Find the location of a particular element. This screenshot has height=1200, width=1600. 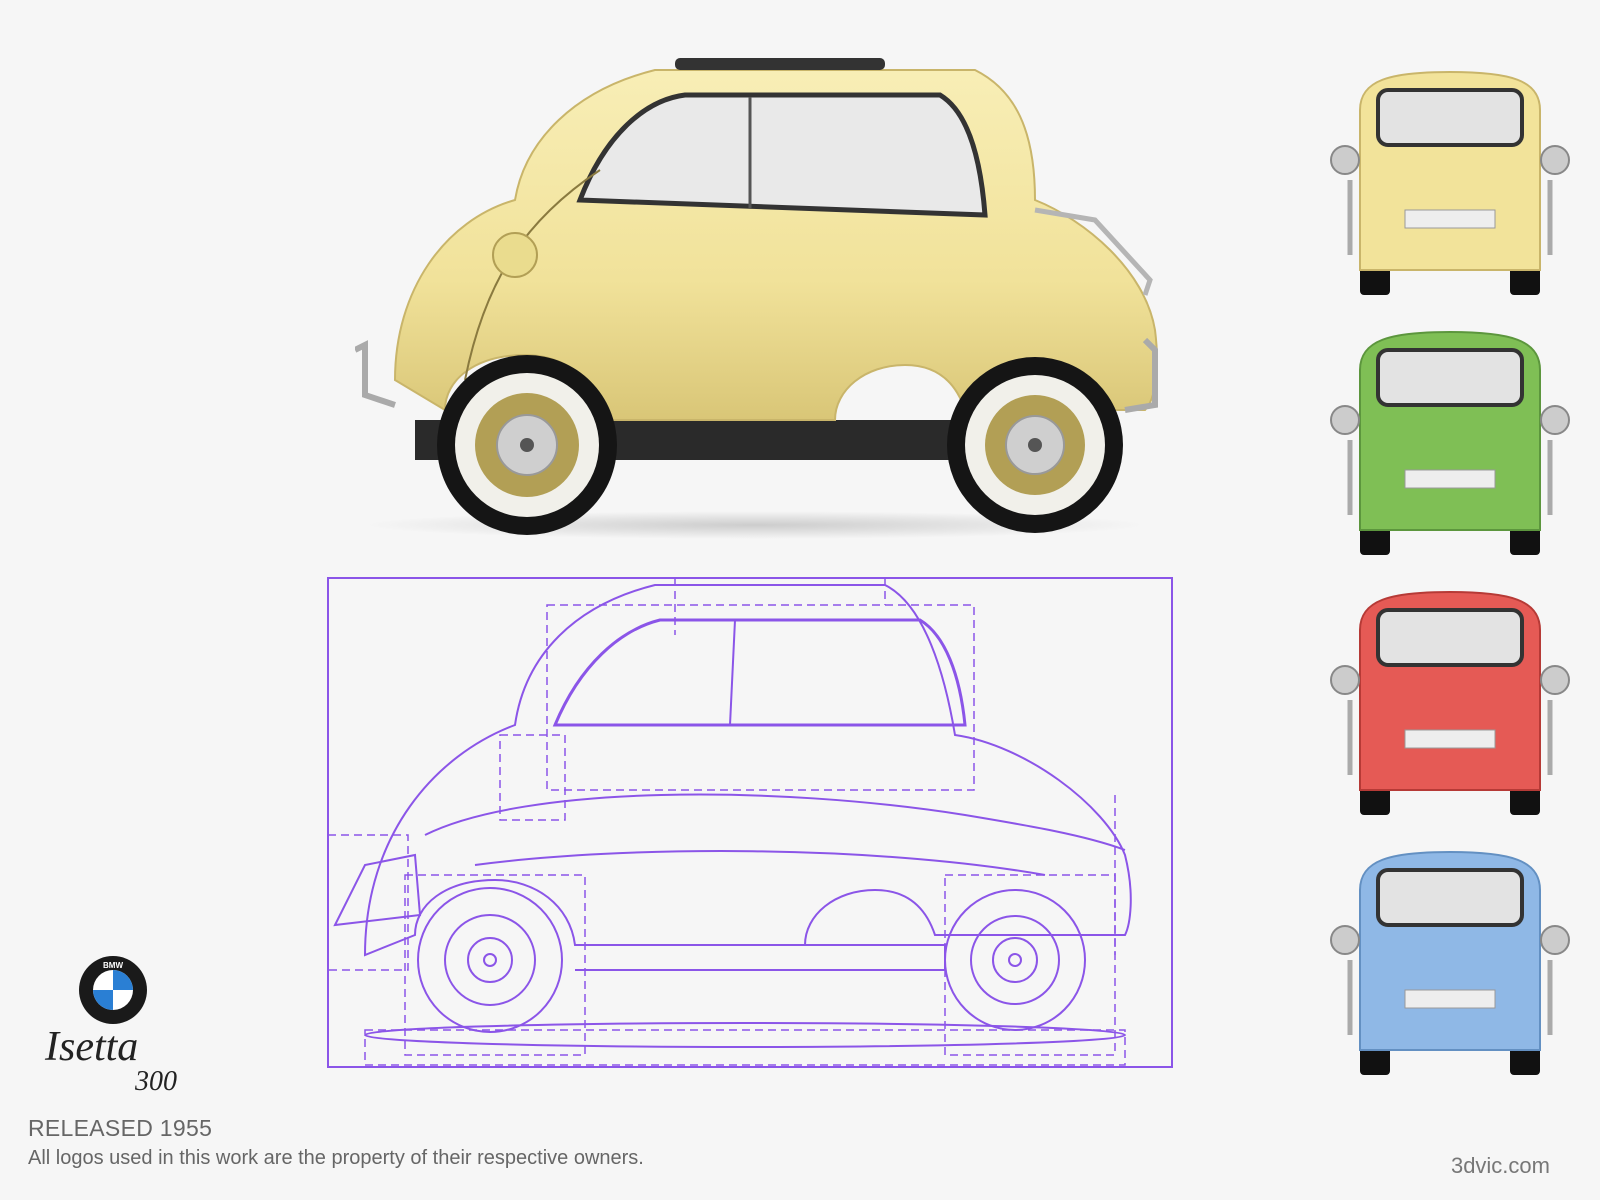

front-view-green is located at coordinates (1450, 442).